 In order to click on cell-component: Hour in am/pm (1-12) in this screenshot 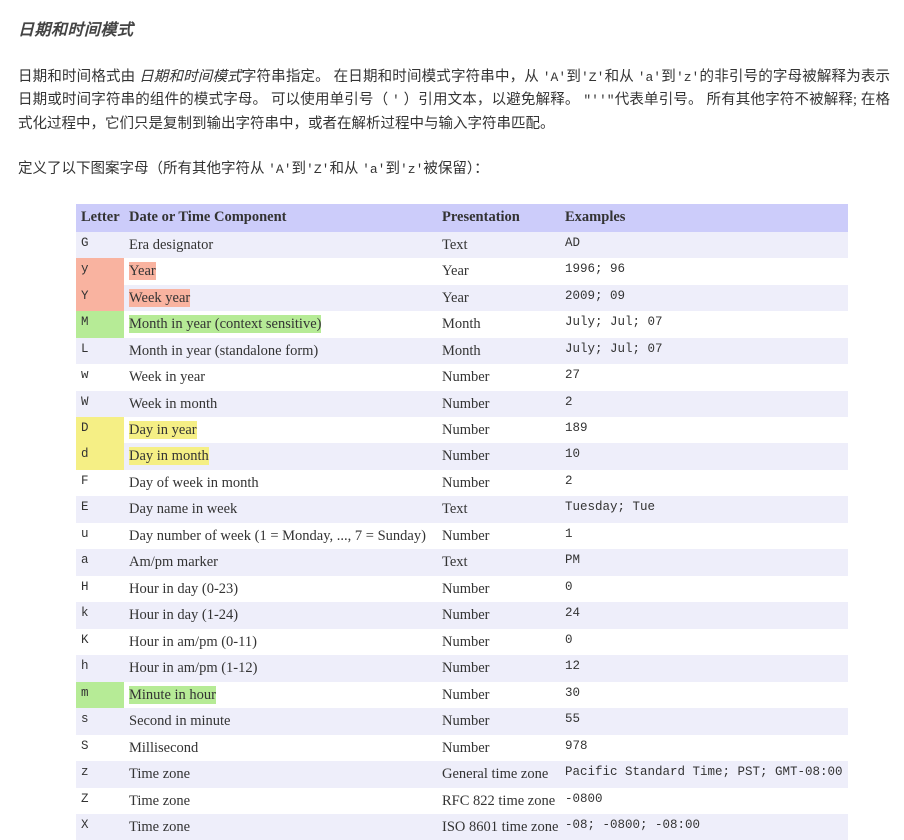, I will do `click(280, 668)`.